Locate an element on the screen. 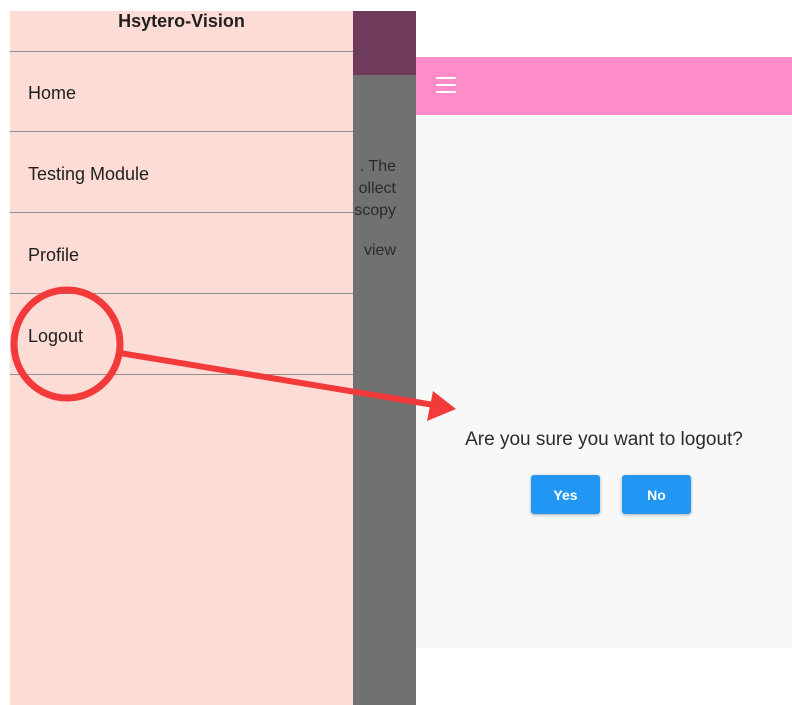 The image size is (792, 705). drawer-item-testing-module: Testing Module is located at coordinates (181, 173).